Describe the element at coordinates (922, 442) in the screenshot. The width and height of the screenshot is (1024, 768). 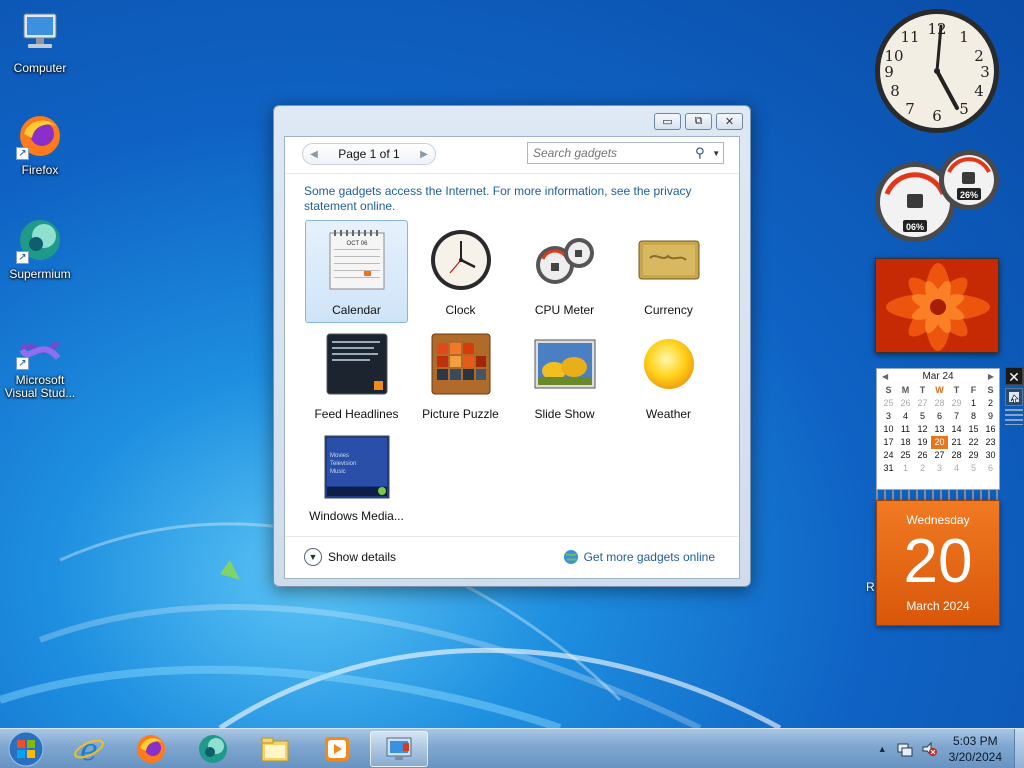
I see `calendar-day-cell: 19` at that location.